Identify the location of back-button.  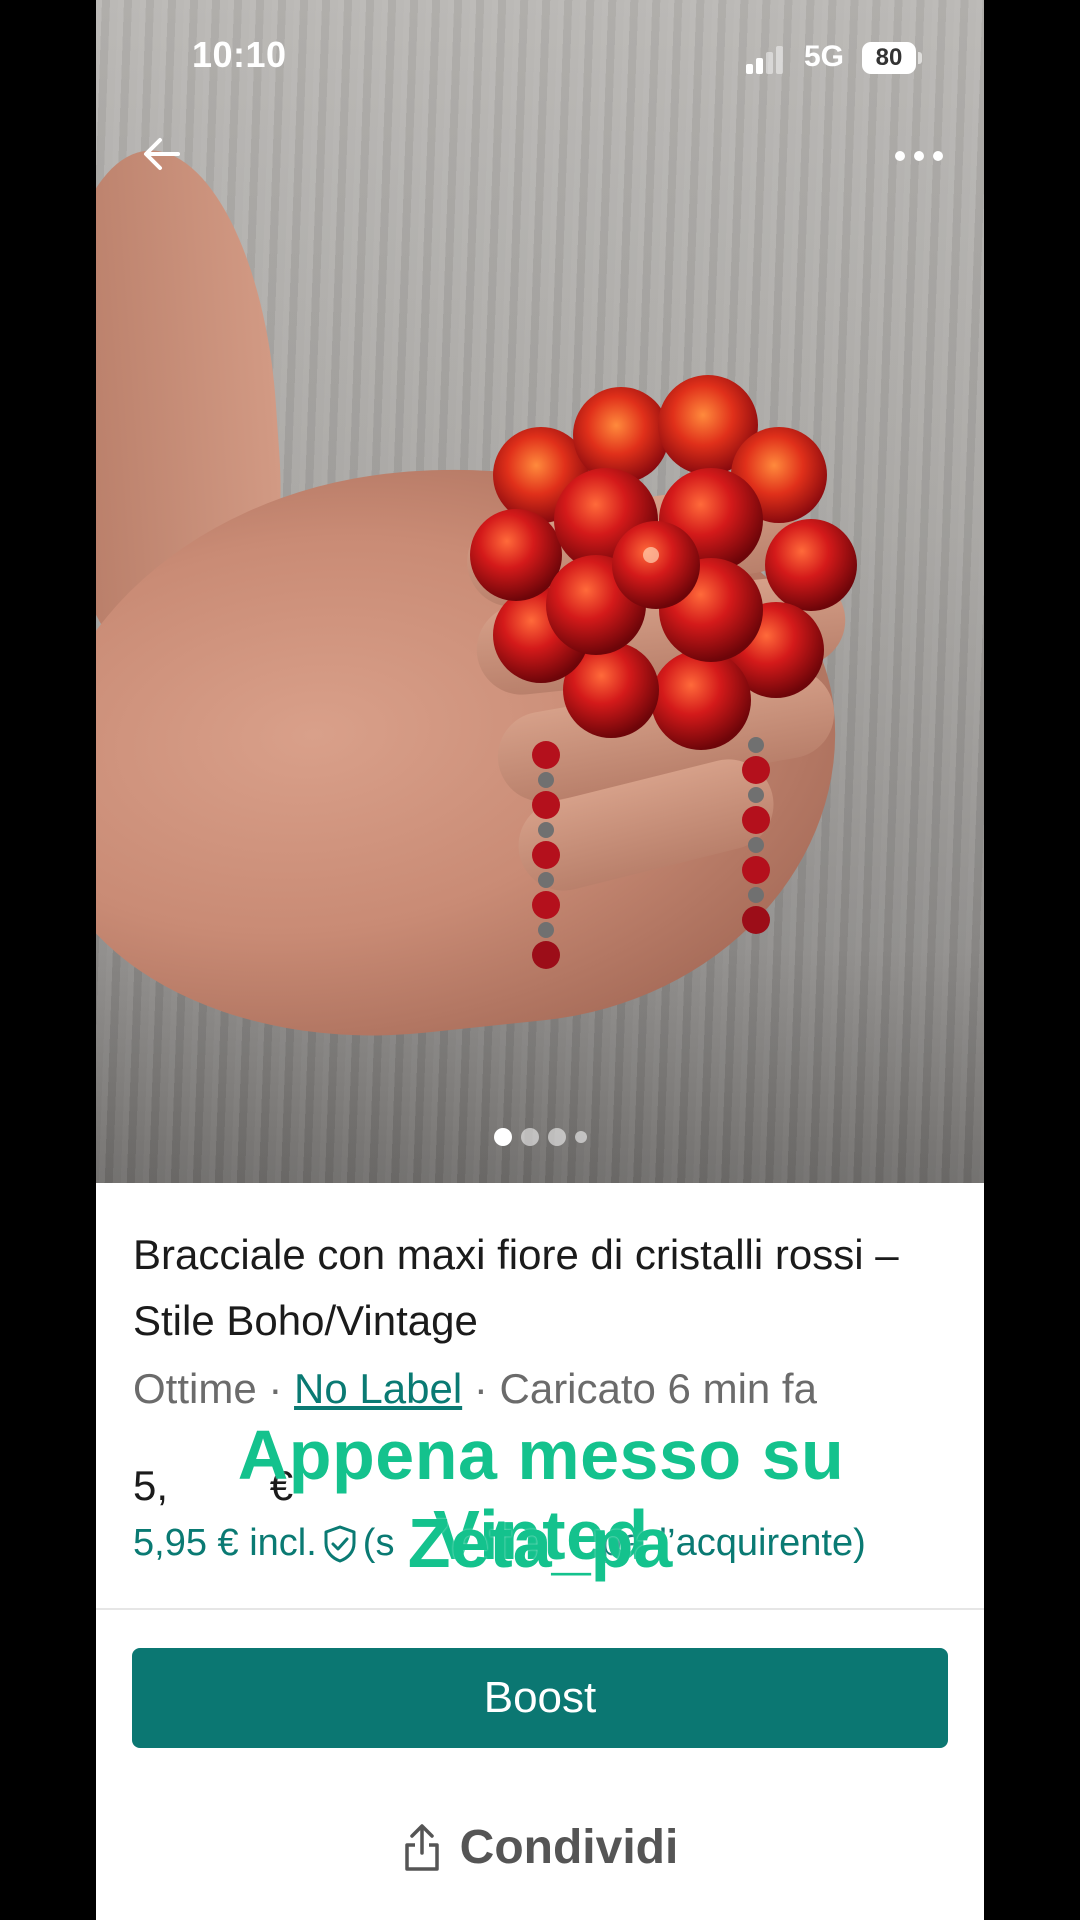
(162, 154).